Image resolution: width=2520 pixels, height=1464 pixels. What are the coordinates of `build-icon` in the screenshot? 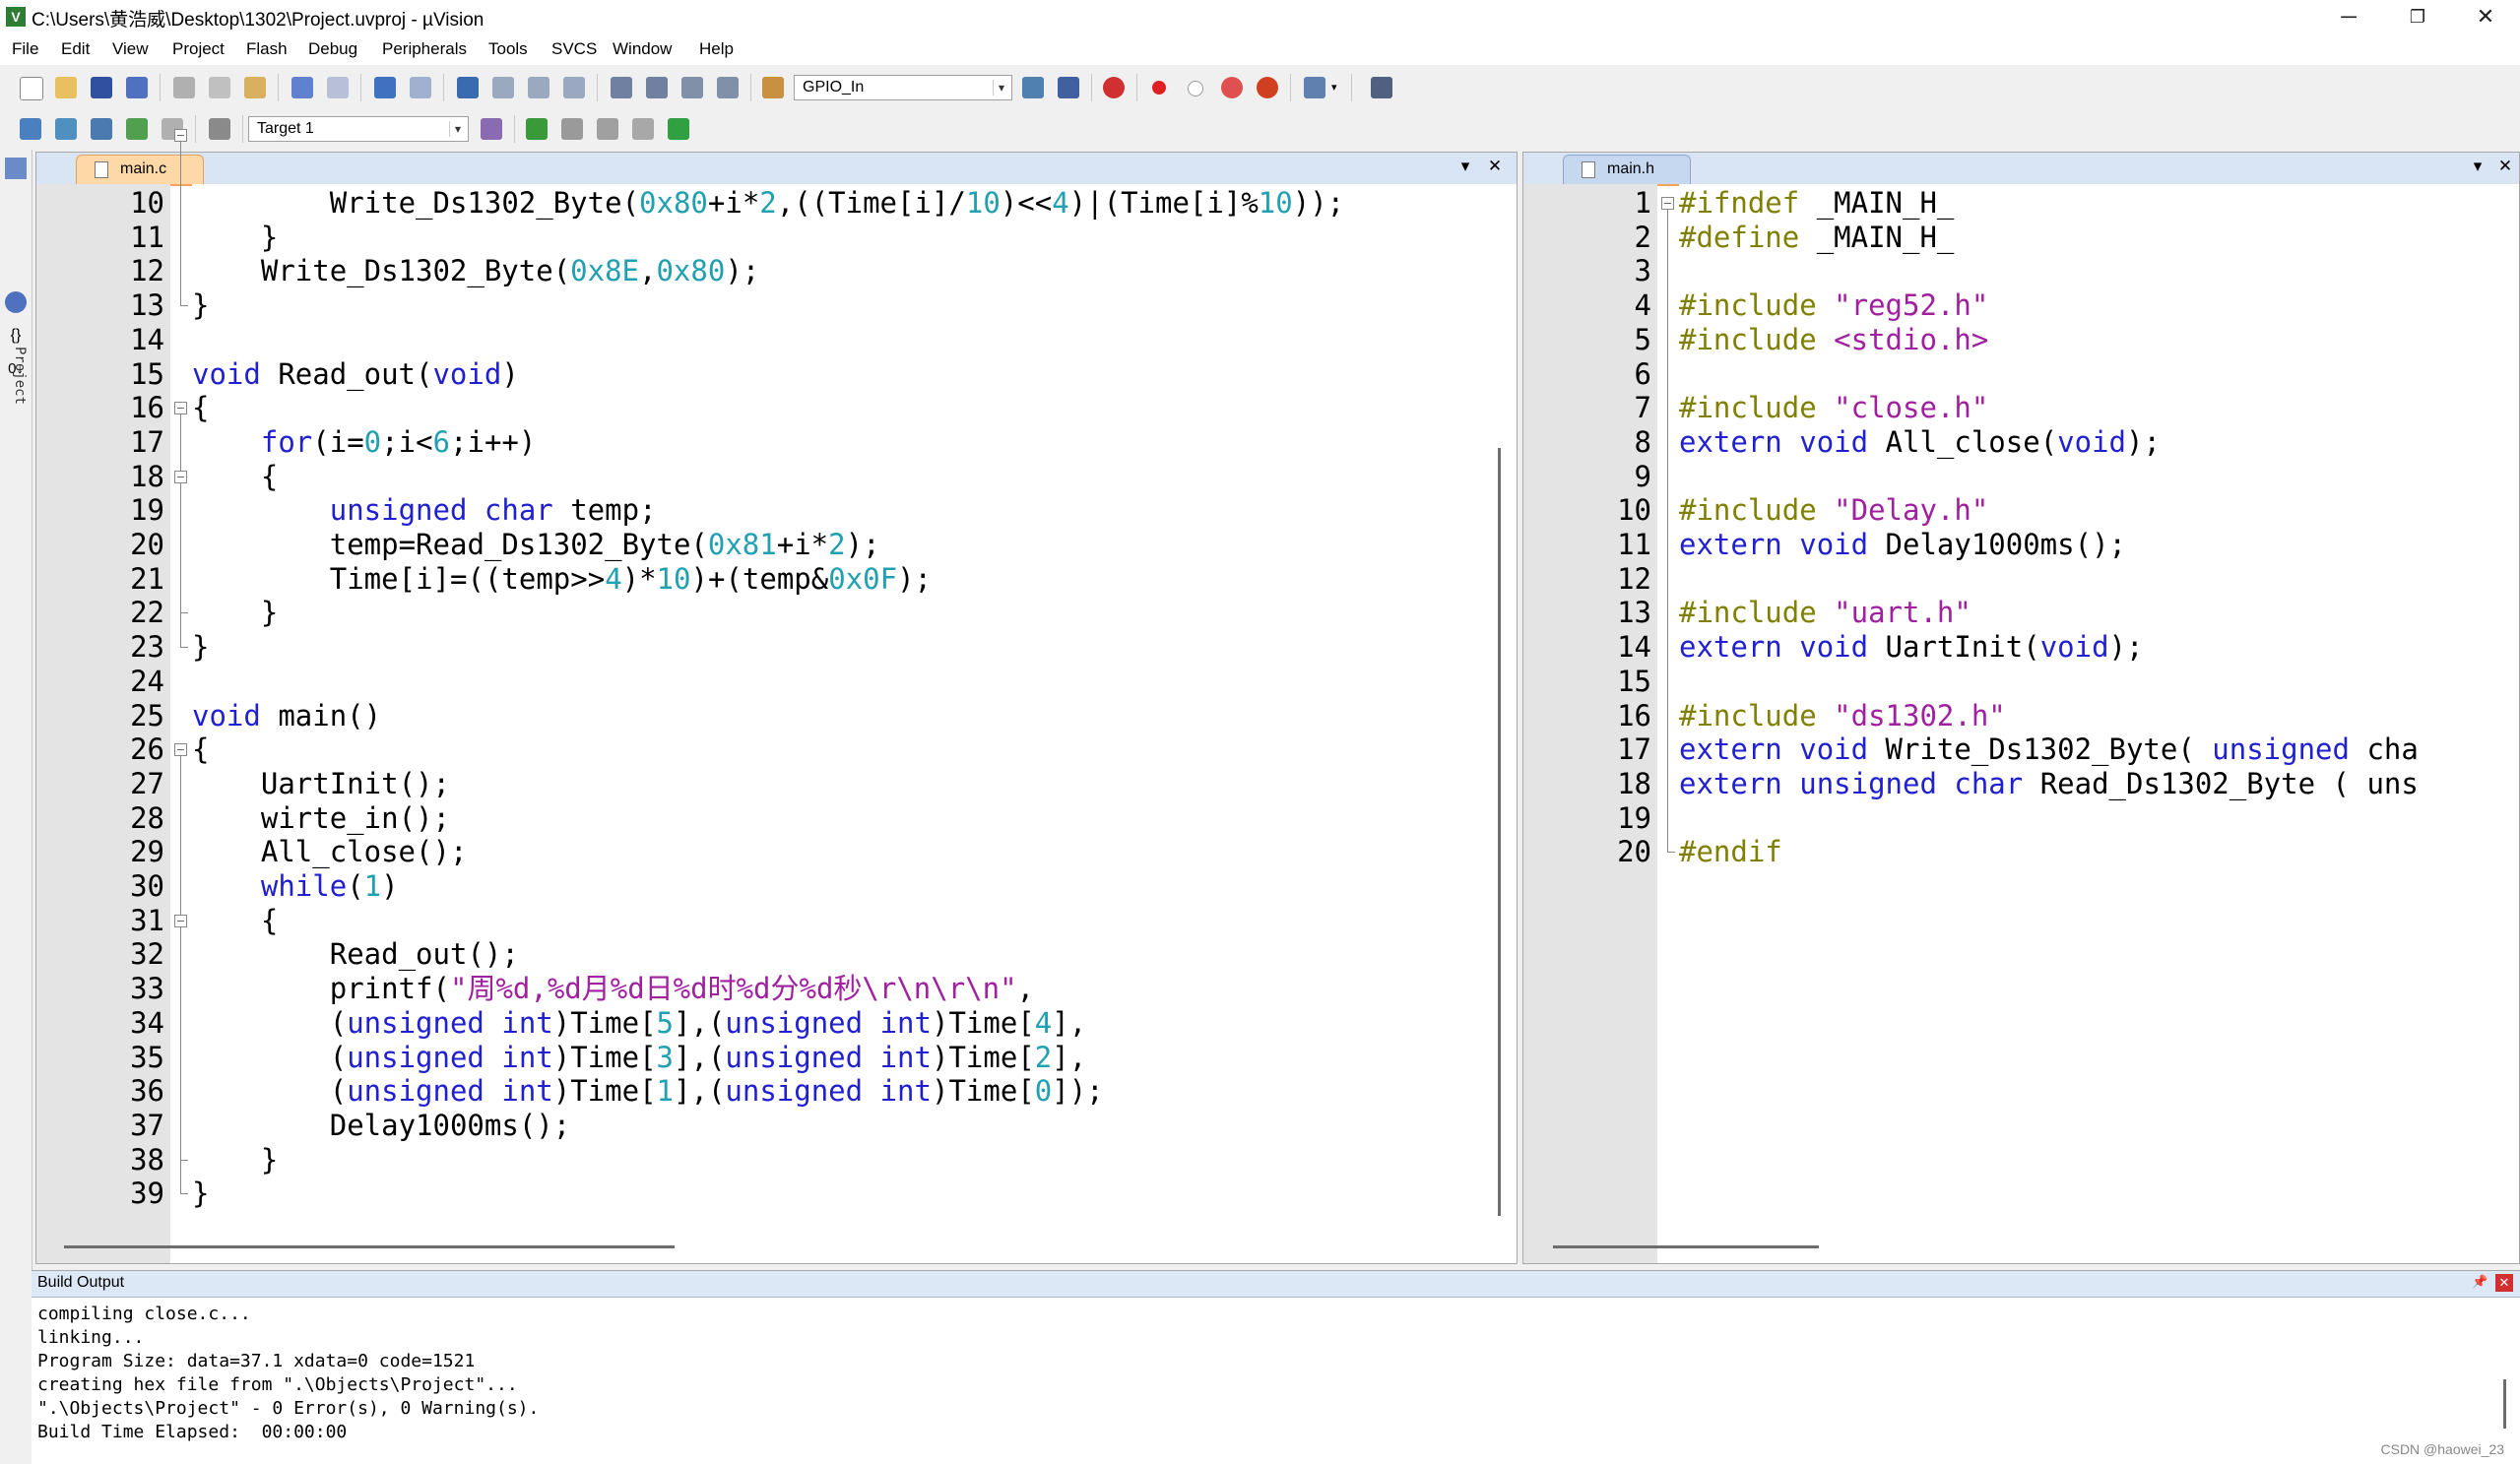 It's located at (66, 129).